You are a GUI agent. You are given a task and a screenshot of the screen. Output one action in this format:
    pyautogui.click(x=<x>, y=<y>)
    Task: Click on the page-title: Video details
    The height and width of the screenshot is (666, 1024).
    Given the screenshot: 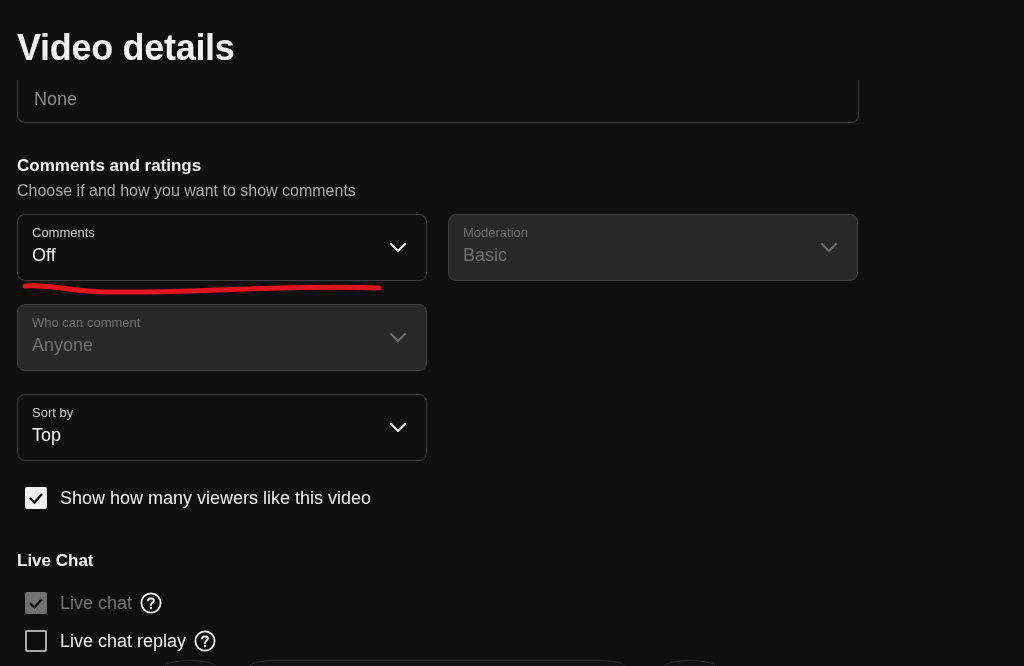 What is the action you would take?
    pyautogui.click(x=126, y=48)
    